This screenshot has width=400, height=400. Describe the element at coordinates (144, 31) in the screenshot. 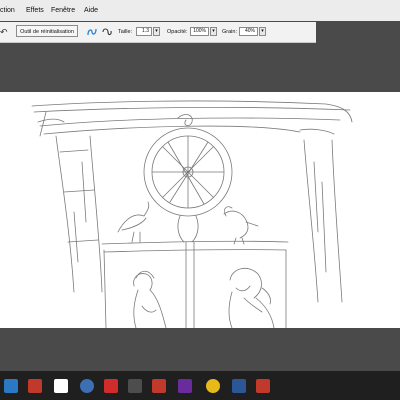

I see `size-field: 1.3` at that location.